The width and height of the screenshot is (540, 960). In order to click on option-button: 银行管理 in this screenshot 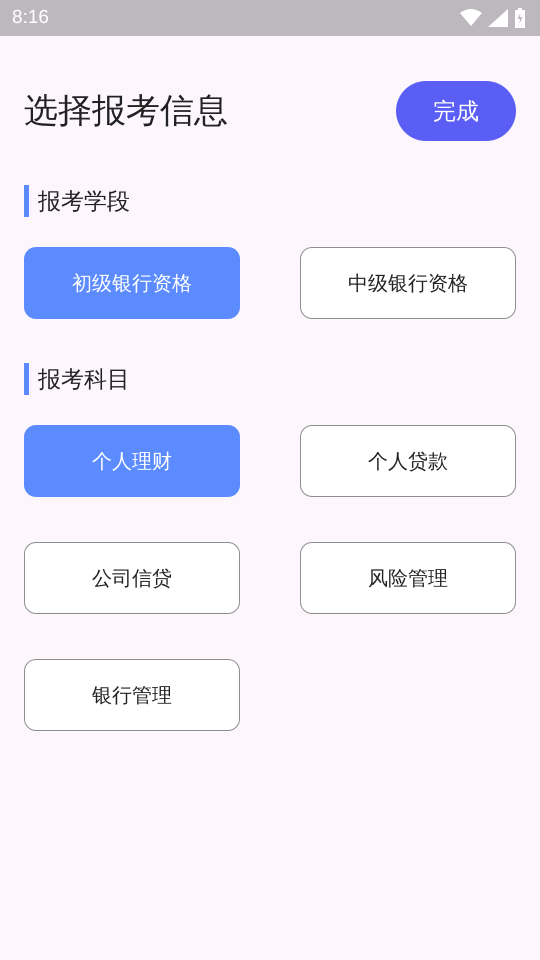, I will do `click(132, 695)`.